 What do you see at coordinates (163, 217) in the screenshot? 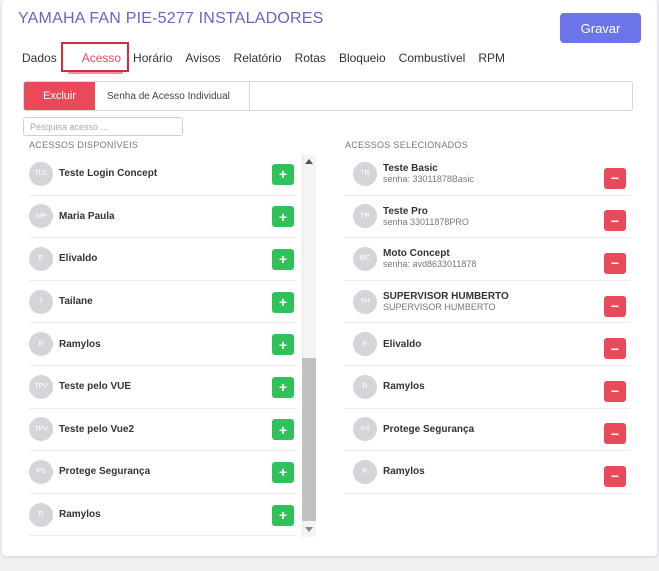
I see `available-item: MP Maria Paula +` at bounding box center [163, 217].